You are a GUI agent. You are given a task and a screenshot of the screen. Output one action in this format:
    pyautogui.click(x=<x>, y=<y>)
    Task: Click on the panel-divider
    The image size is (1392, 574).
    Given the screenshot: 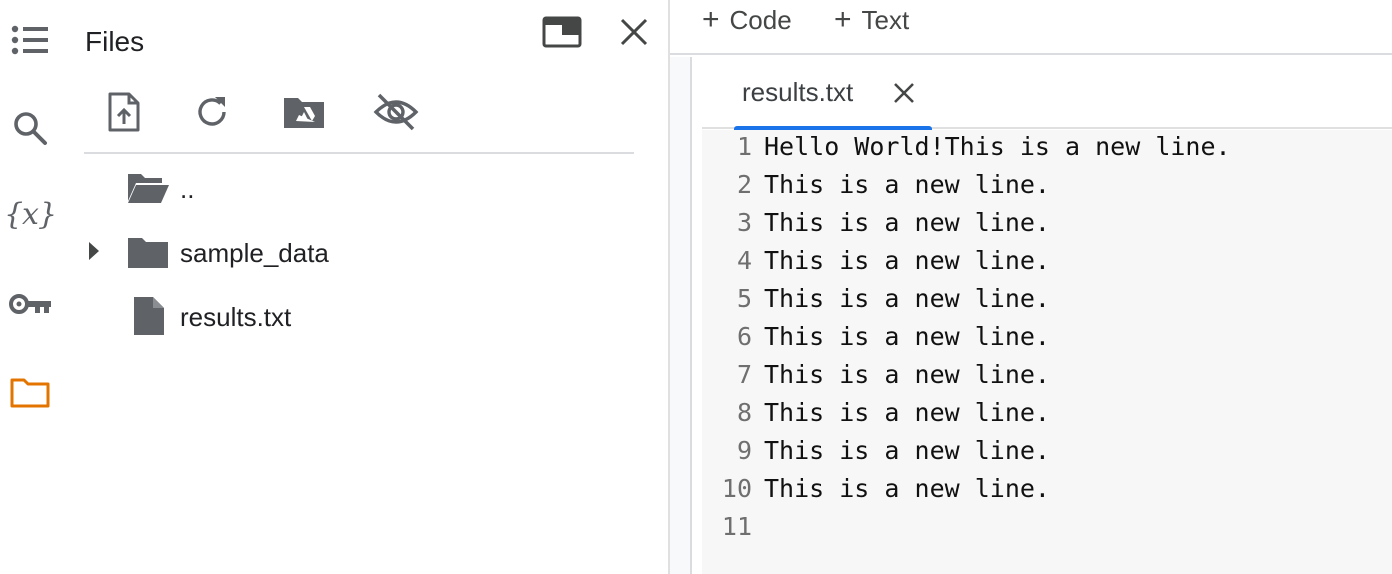 What is the action you would take?
    pyautogui.click(x=359, y=153)
    